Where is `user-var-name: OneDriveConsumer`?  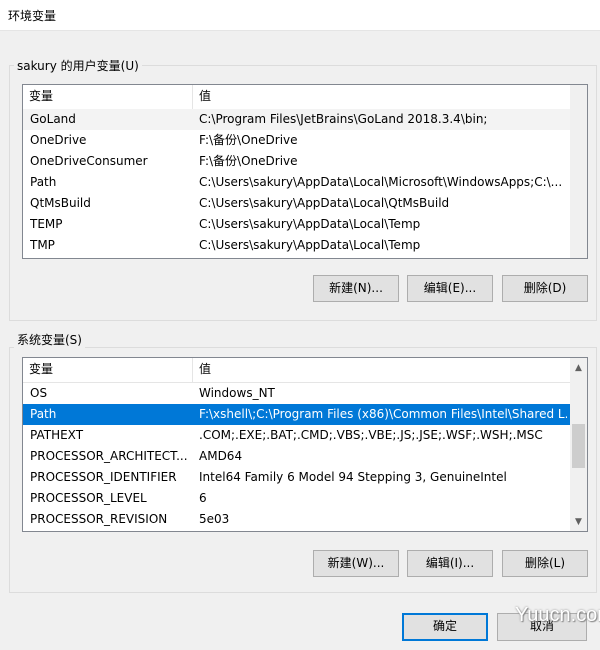
user-var-name: OneDriveConsumer is located at coordinates (89, 161).